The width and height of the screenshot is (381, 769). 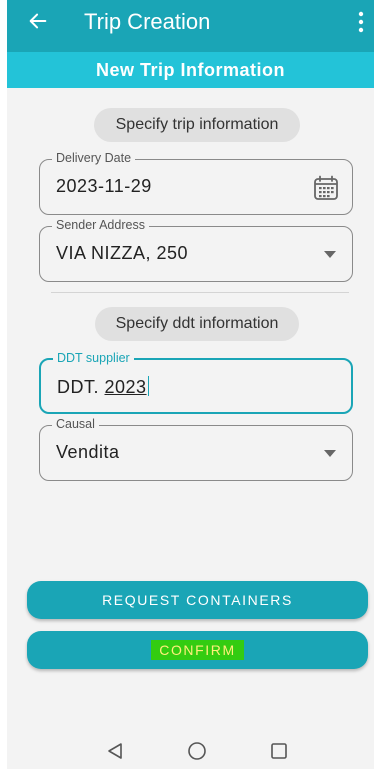 I want to click on ddt-supplier-label: DDT supplier, so click(x=93, y=358).